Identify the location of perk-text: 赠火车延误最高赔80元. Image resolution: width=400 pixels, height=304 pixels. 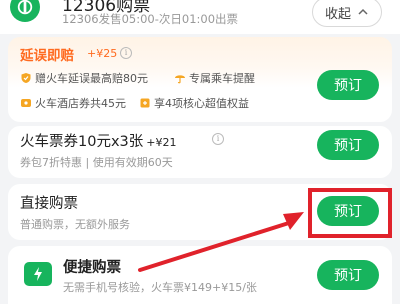
(91, 78).